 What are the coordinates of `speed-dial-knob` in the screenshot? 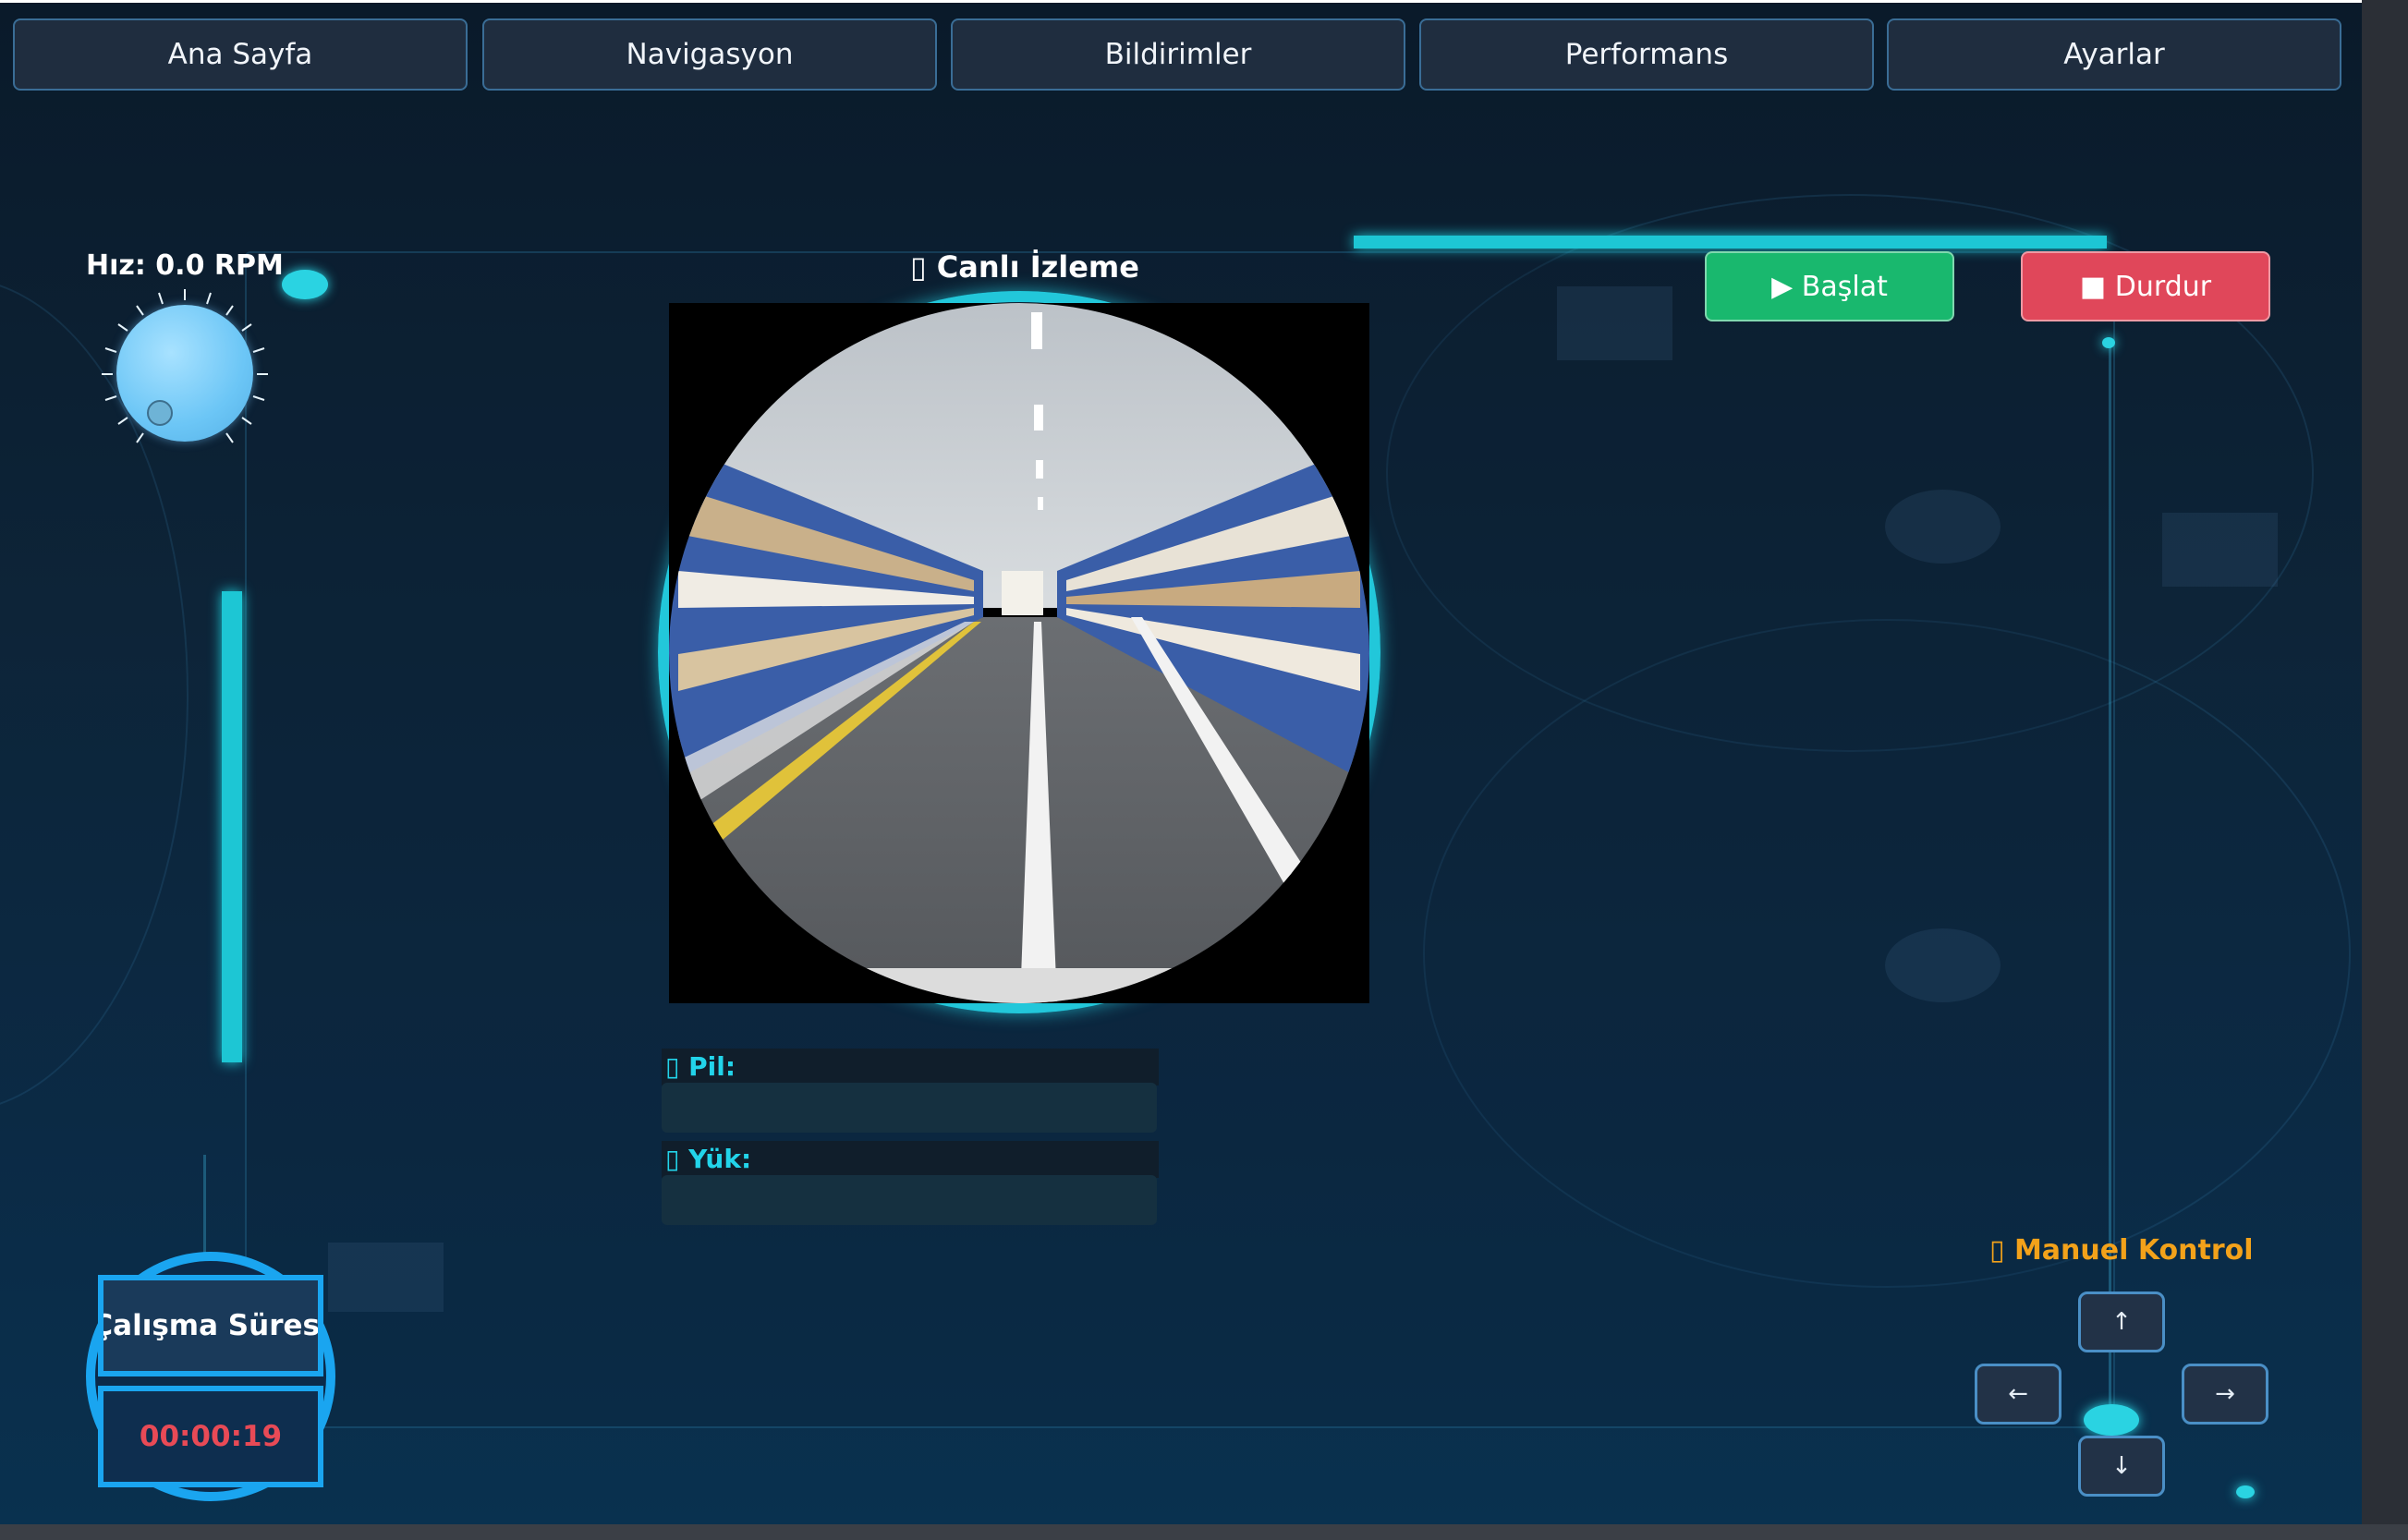 It's located at (160, 413).